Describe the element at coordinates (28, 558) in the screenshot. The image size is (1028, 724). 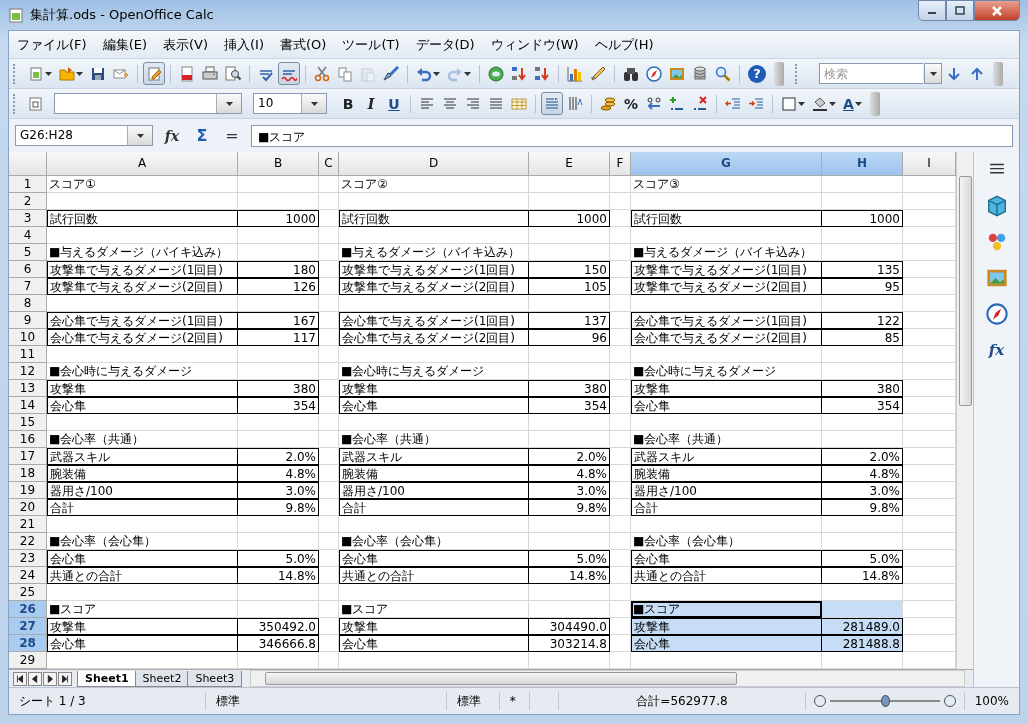
I see `row-header: 23` at that location.